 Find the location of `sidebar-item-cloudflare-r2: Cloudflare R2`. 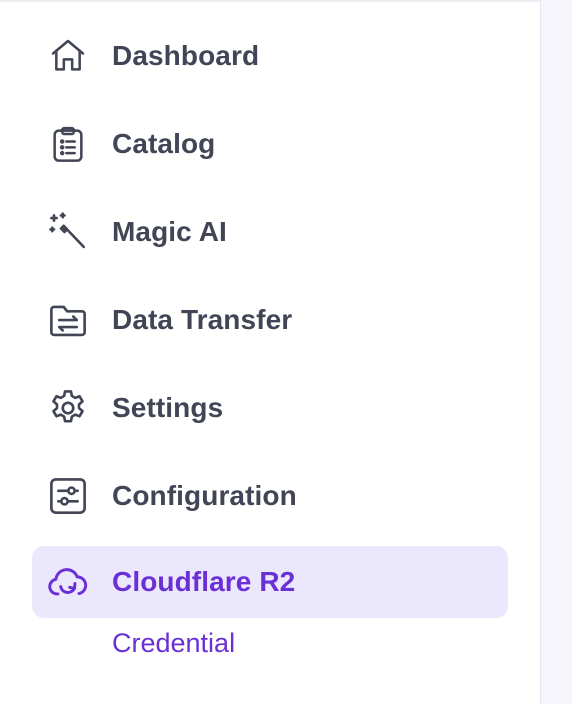

sidebar-item-cloudflare-r2: Cloudflare R2 is located at coordinates (270, 582).